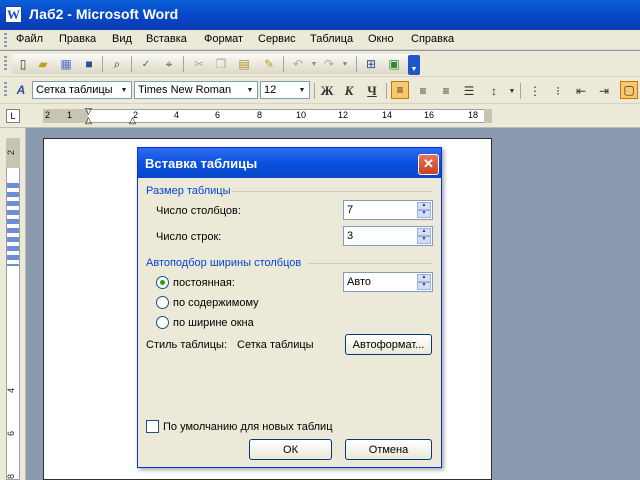 Image resolution: width=640 pixels, height=480 pixels. I want to click on fixed-width-radio, so click(162, 282).